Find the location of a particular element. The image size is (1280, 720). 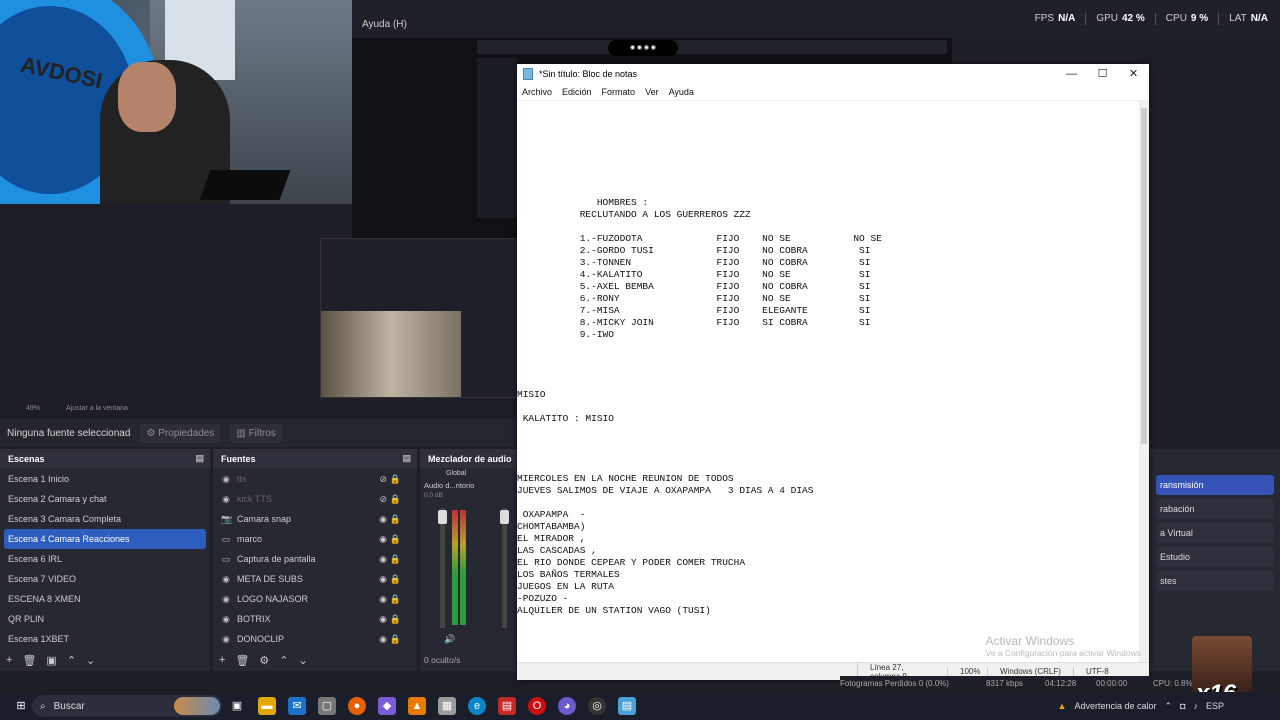

chevron-up-icon: ⌃ is located at coordinates (1169, 706).